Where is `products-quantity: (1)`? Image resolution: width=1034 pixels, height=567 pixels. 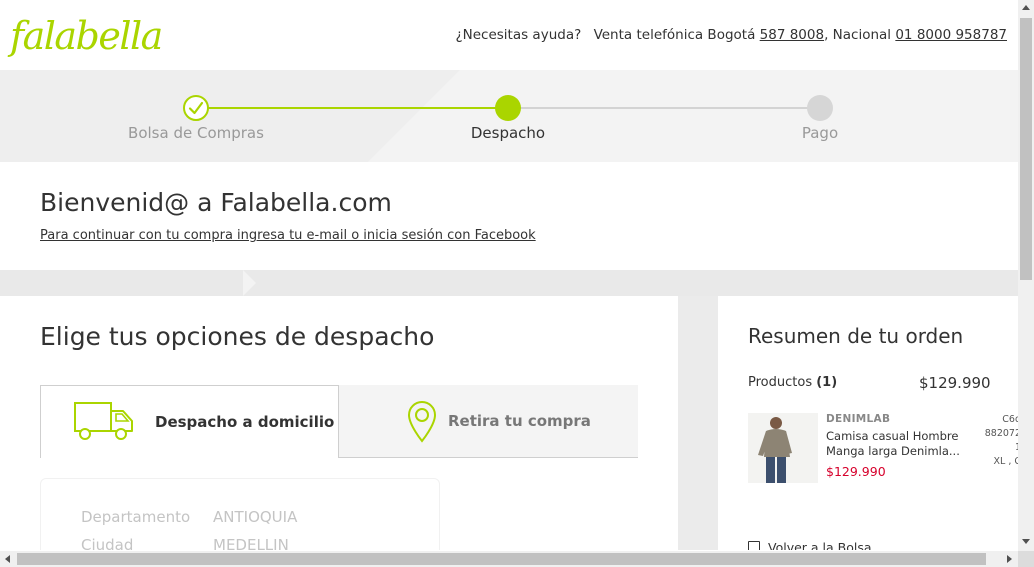 products-quantity: (1) is located at coordinates (827, 382).